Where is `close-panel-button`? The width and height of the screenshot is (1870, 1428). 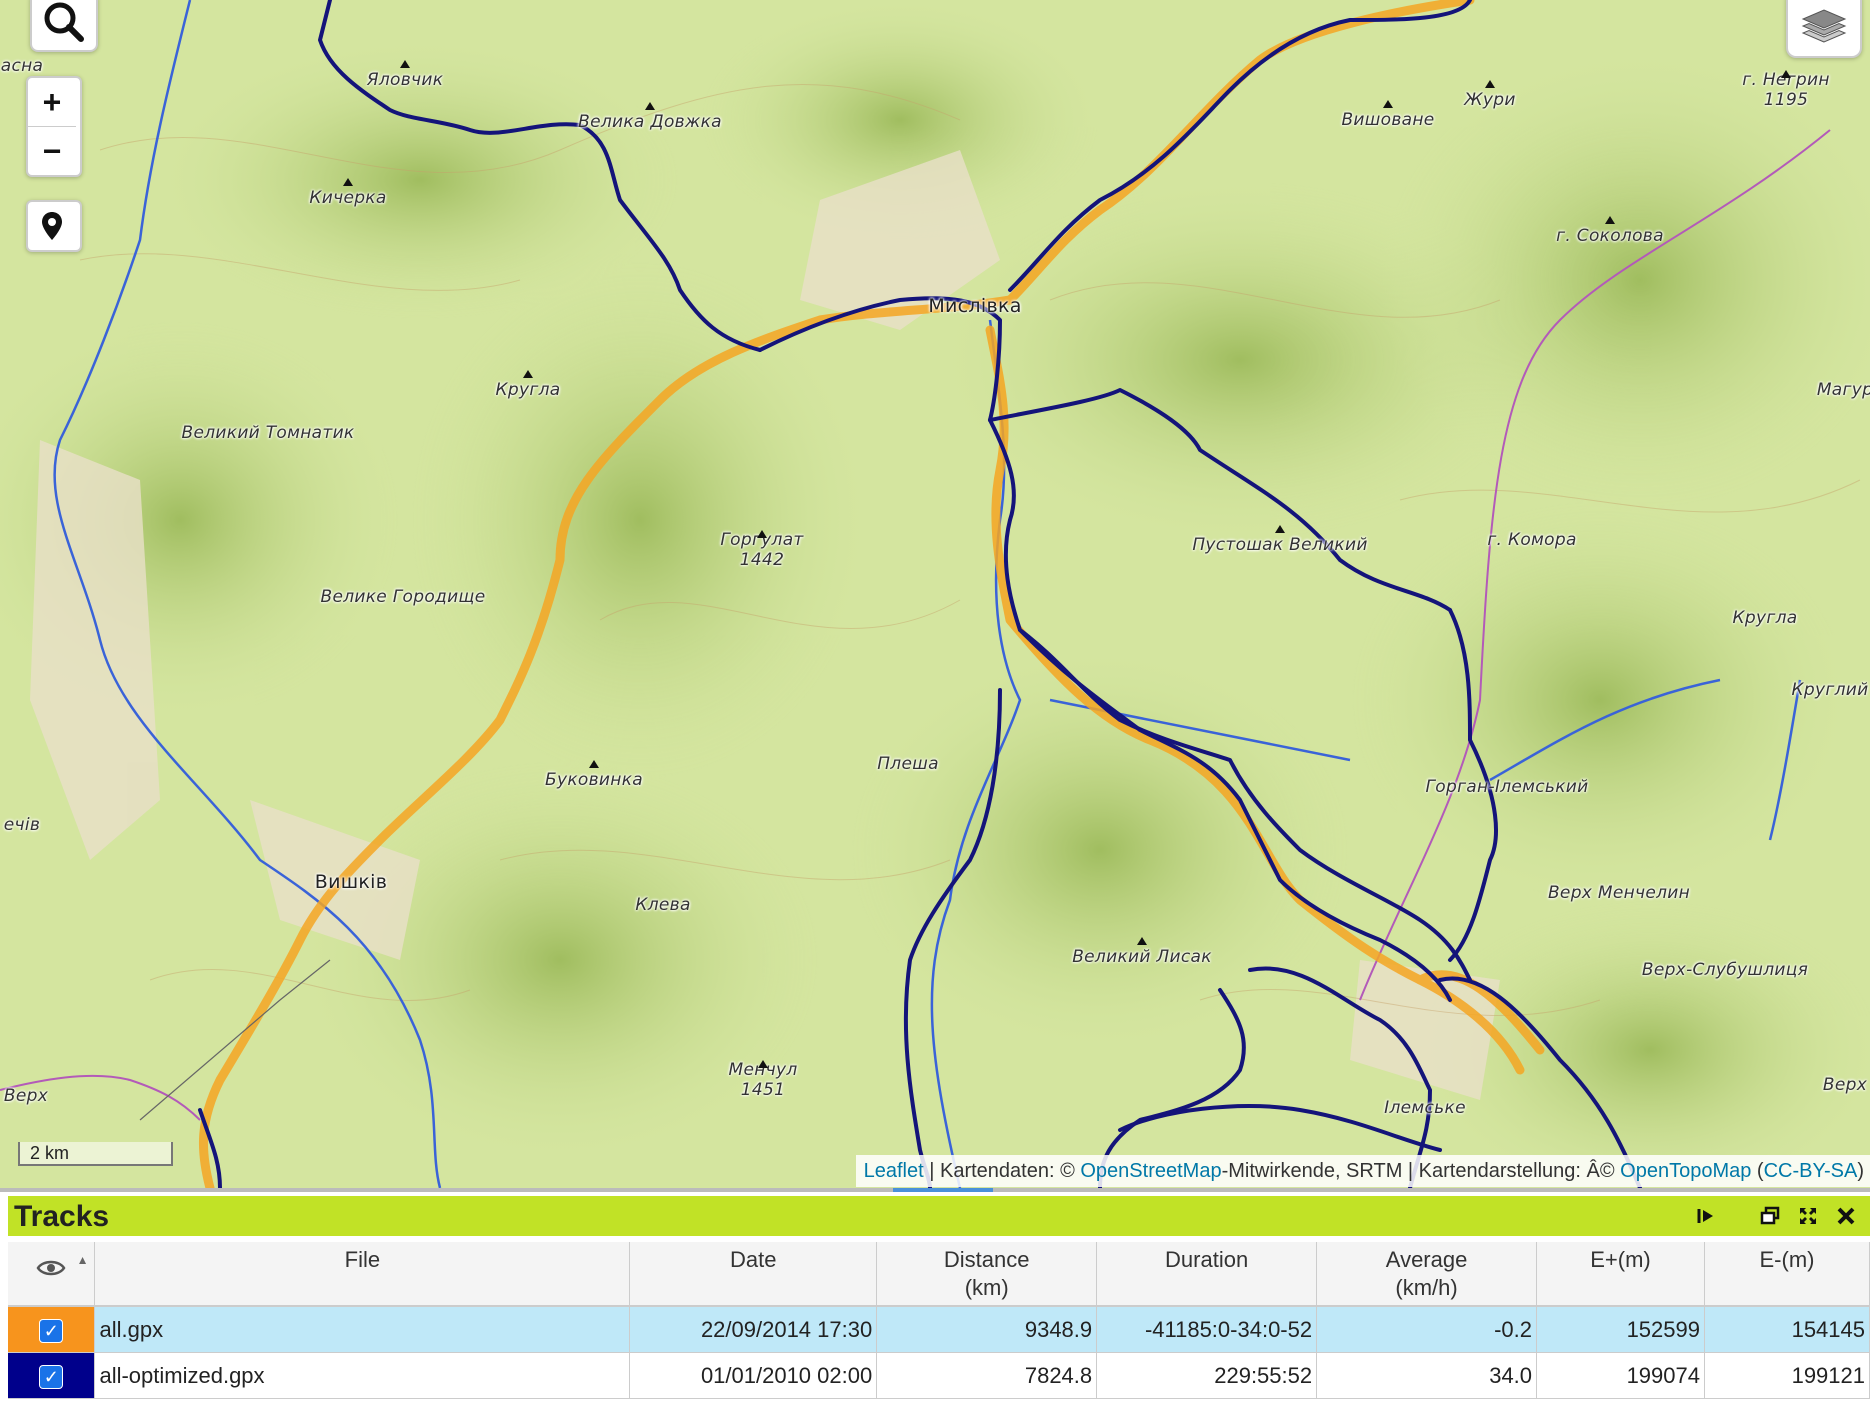
close-panel-button is located at coordinates (1846, 1216).